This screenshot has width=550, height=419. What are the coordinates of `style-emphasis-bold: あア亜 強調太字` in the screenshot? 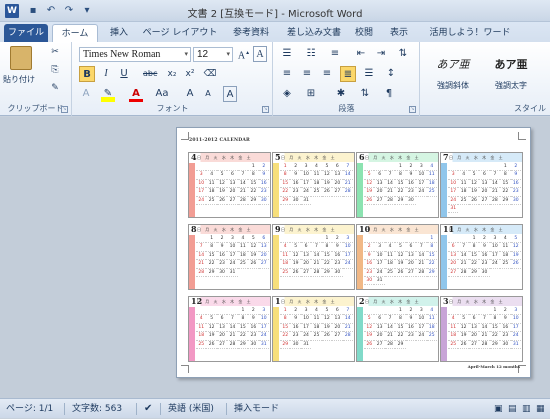 It's located at (511, 75).